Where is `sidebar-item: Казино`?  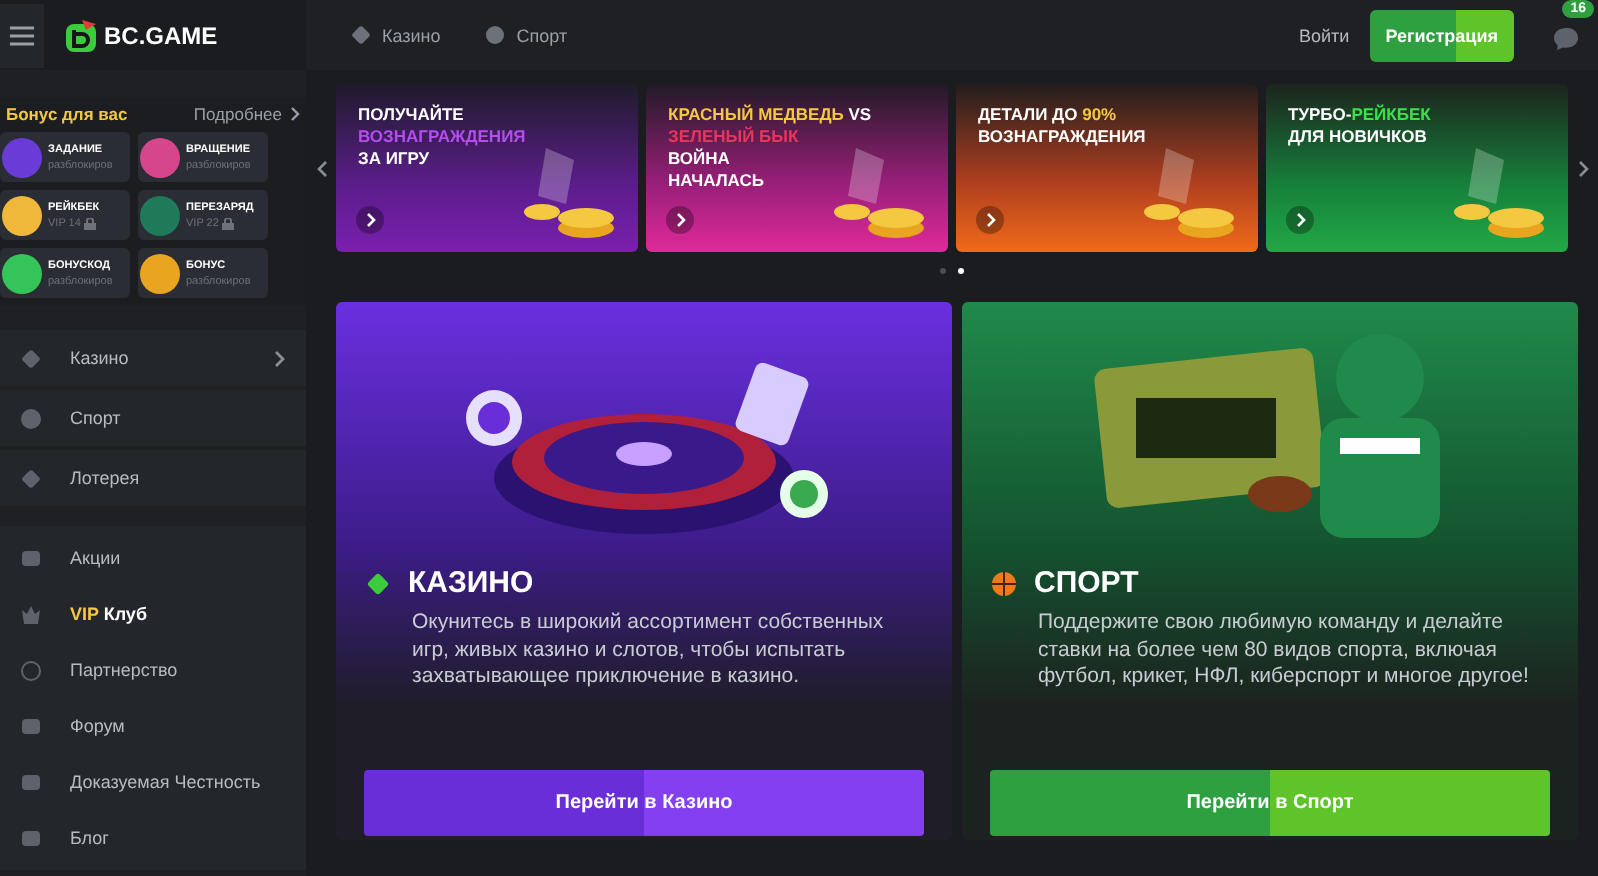
sidebar-item: Казино is located at coordinates (153, 358).